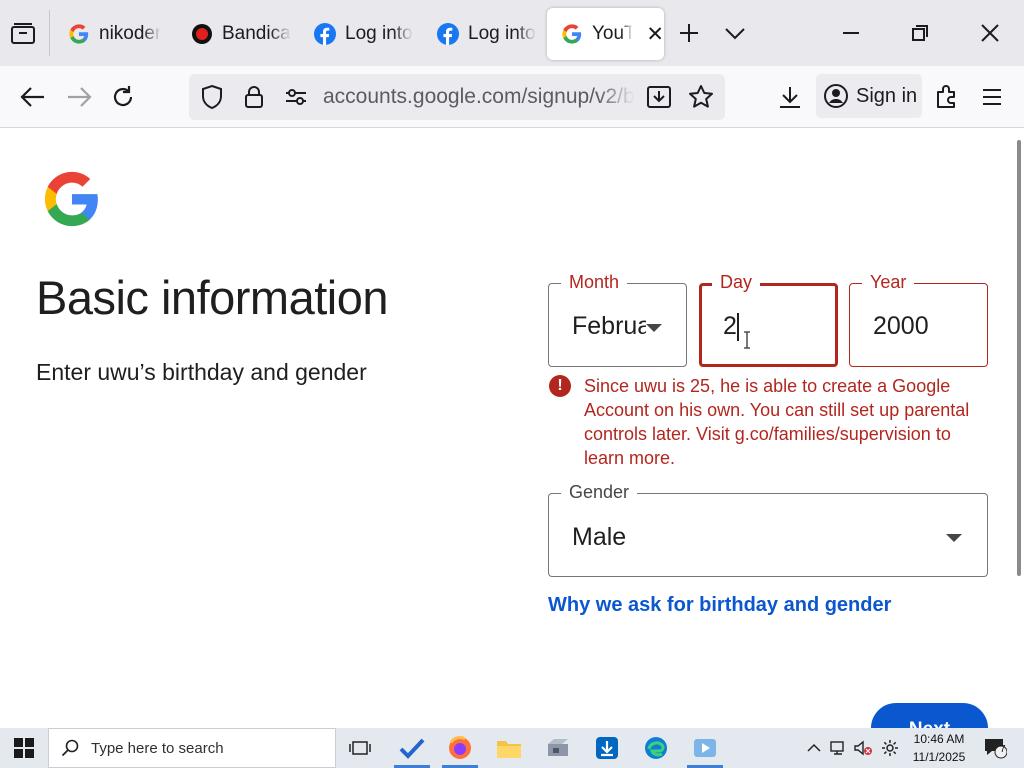  Describe the element at coordinates (747, 340) in the screenshot. I see `i-beam-cursor-icon` at that location.